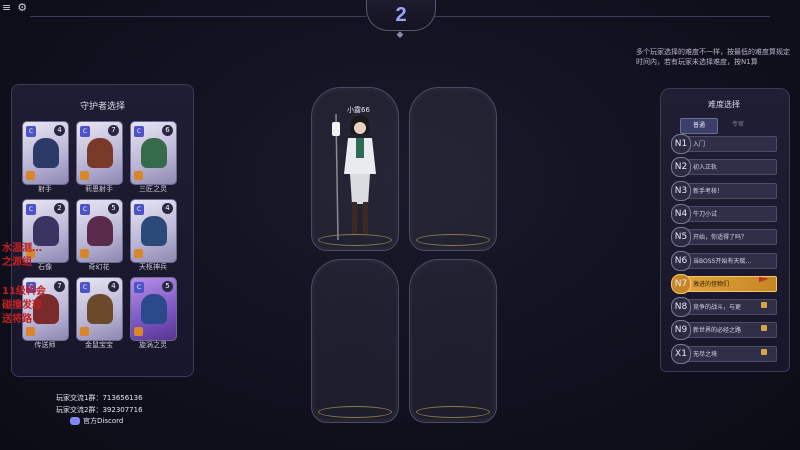 Image resolution: width=800 pixels, height=450 pixels. What do you see at coordinates (717, 331) in the screenshot?
I see `difficulty-label: 新世界的必经之路` at bounding box center [717, 331].